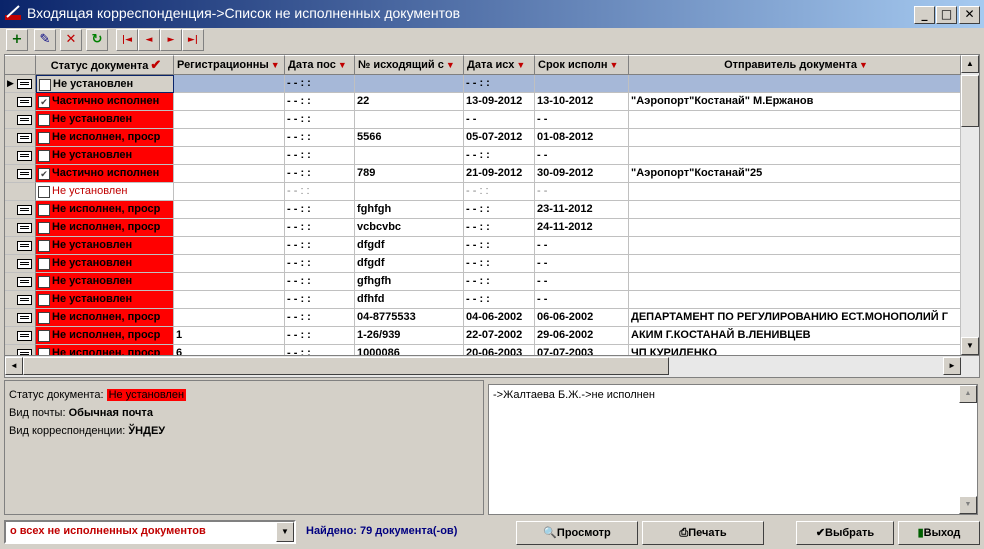 This screenshot has height=549, width=984. I want to click on table-row: Не установлен - - : : gfhgfh - - : : - -, so click(483, 282).